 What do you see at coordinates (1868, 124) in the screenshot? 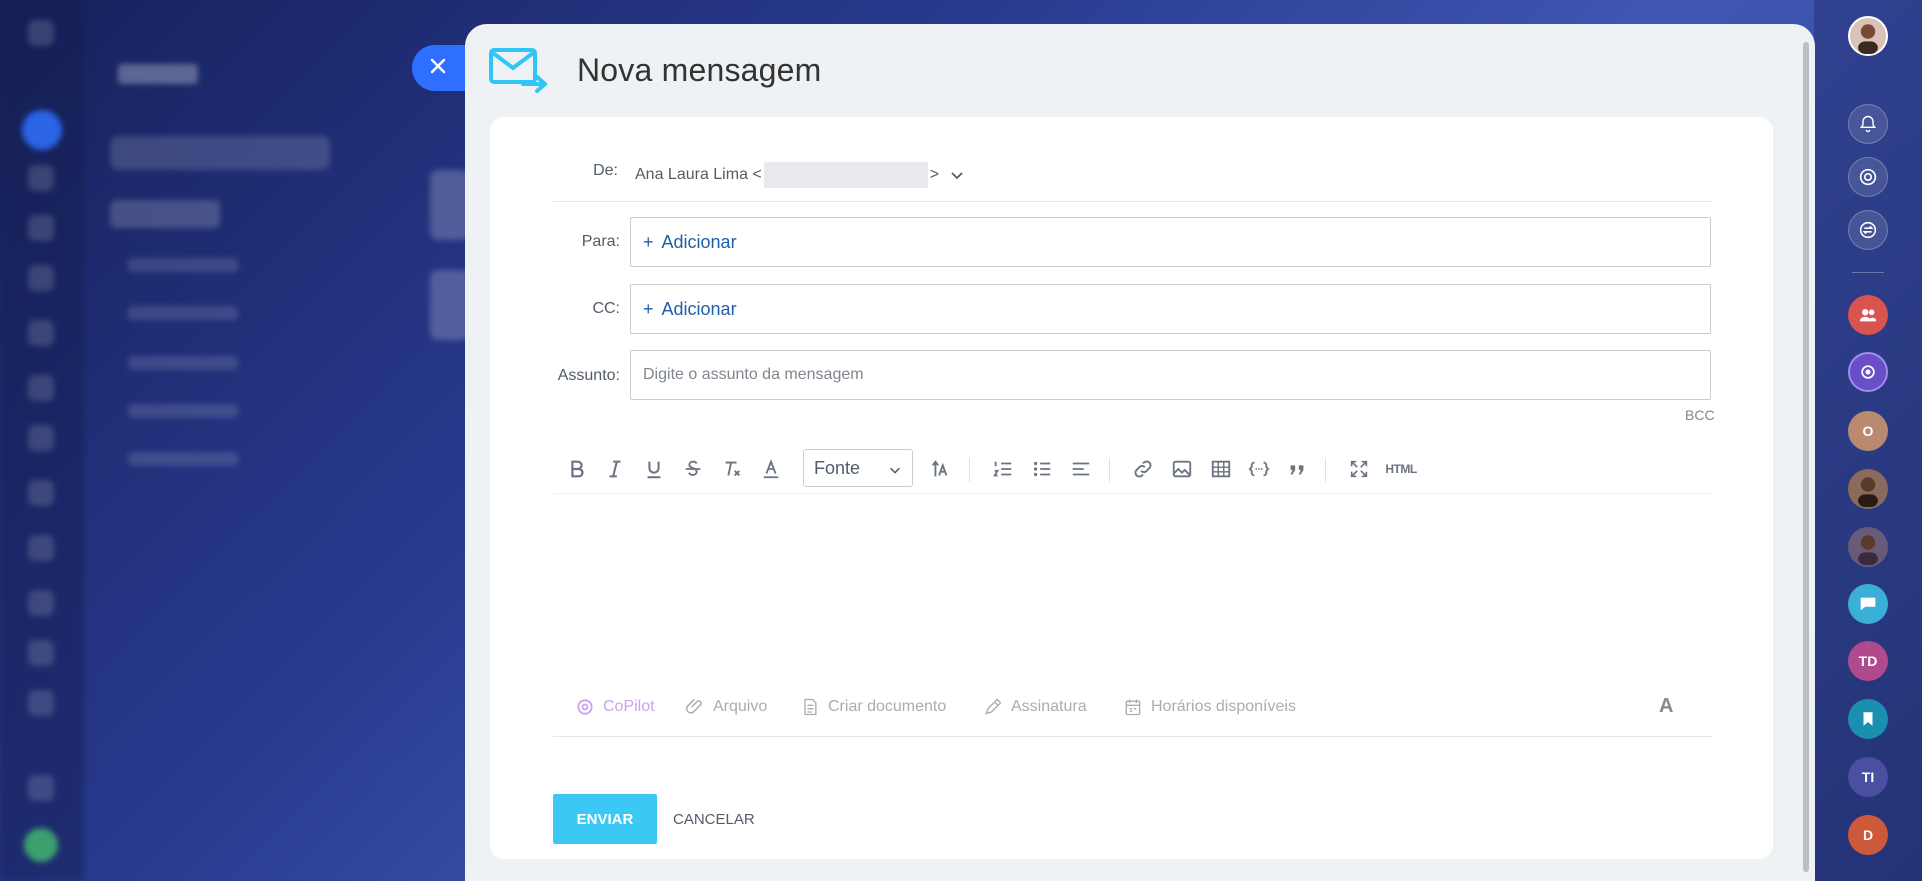
I see `bell-icon` at bounding box center [1868, 124].